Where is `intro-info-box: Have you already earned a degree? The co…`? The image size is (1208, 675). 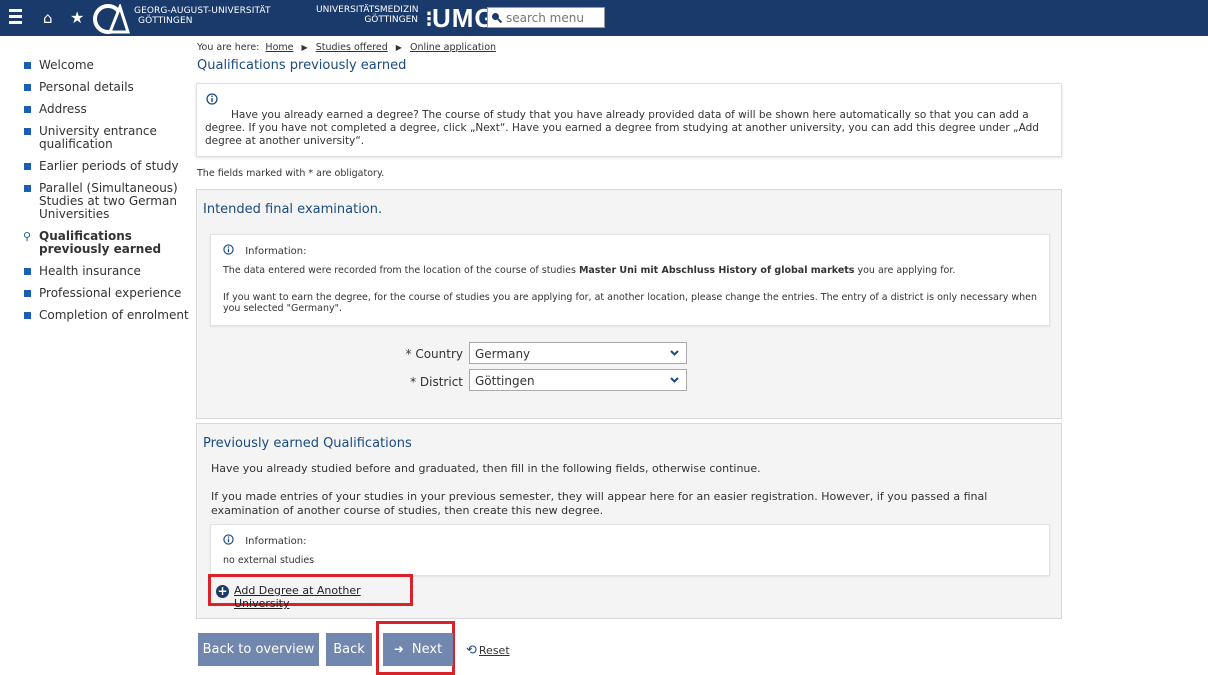 intro-info-box: Have you already earned a degree? The co… is located at coordinates (629, 120).